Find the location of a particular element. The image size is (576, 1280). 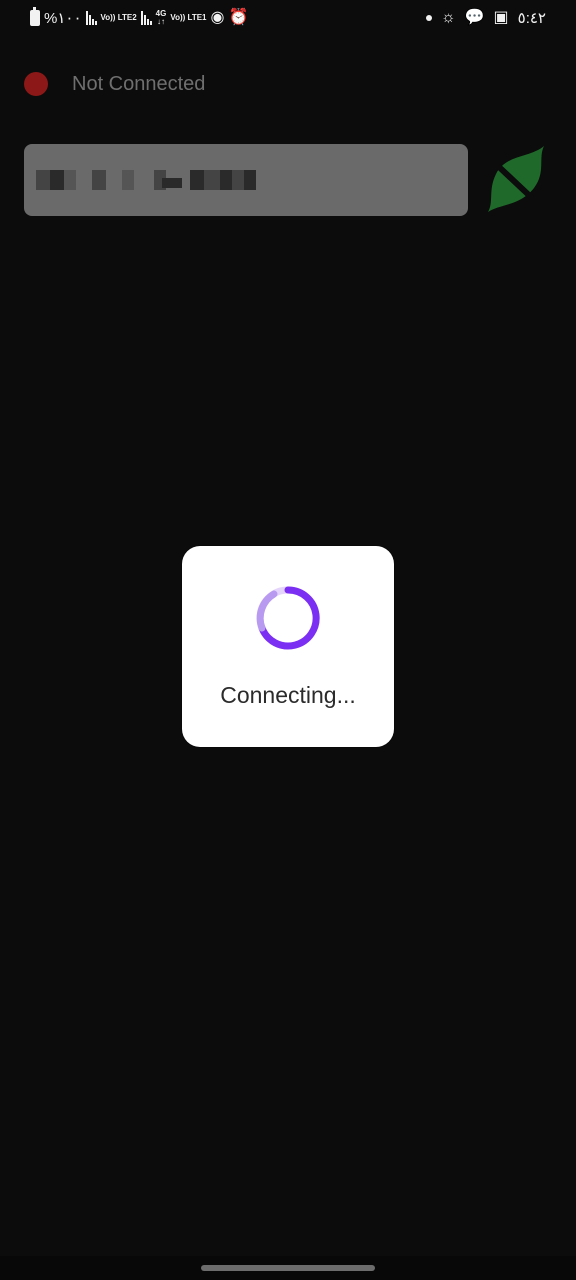

brightness-icon: ☼ is located at coordinates (448, 17).